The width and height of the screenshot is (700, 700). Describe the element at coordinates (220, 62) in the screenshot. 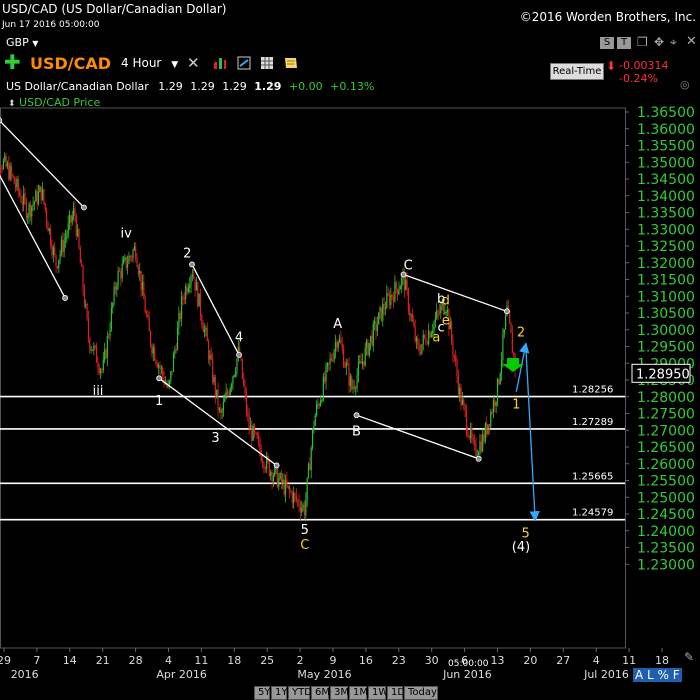

I see `indicators-icon` at that location.